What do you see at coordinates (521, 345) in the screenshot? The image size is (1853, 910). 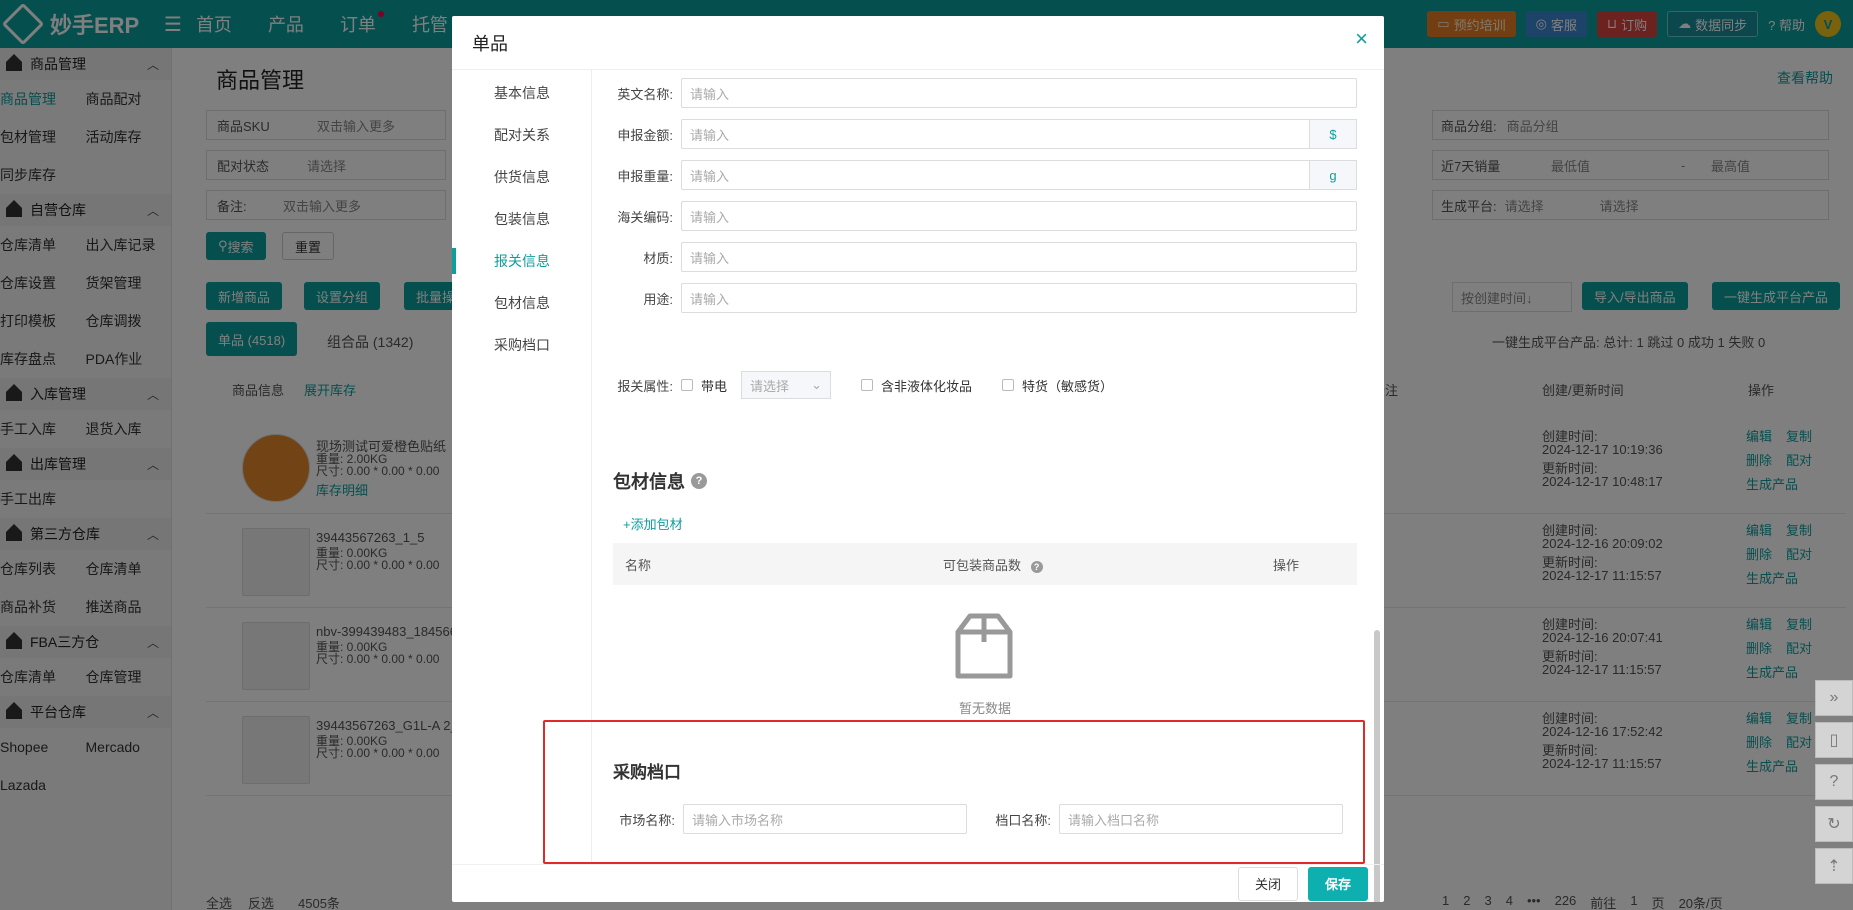 I see `modal-nav-item: 采购档口` at bounding box center [521, 345].